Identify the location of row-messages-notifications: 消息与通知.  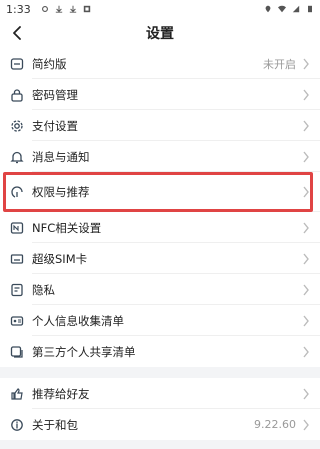
(160, 156).